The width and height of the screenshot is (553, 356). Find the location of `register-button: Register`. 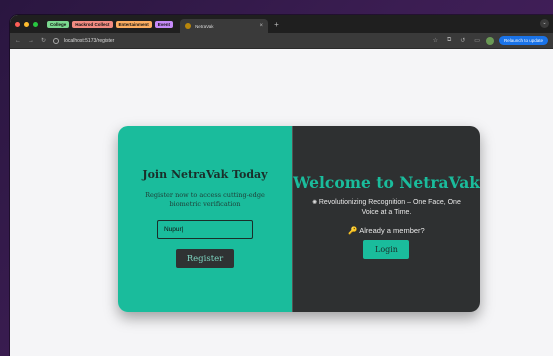

register-button: Register is located at coordinates (204, 258).